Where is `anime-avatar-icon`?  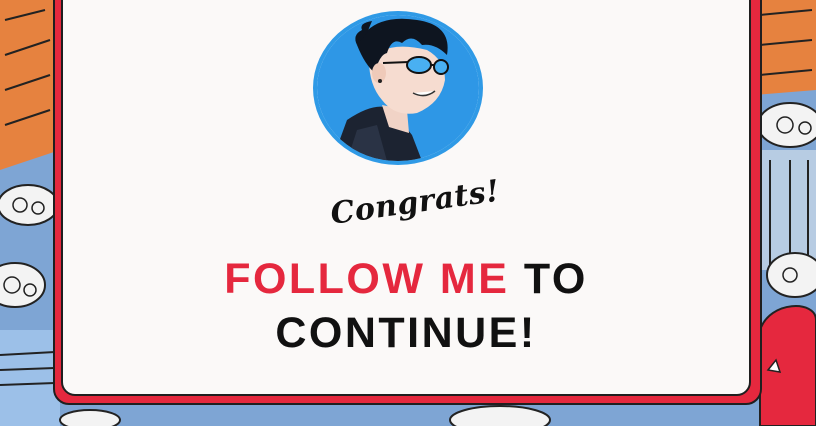
anime-avatar-icon is located at coordinates (398, 88).